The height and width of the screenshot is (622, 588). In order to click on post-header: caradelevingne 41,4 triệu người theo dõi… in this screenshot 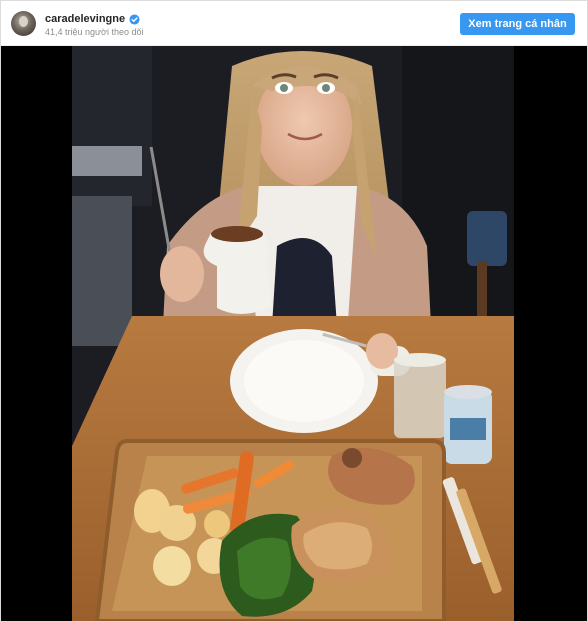, I will do `click(294, 23)`.